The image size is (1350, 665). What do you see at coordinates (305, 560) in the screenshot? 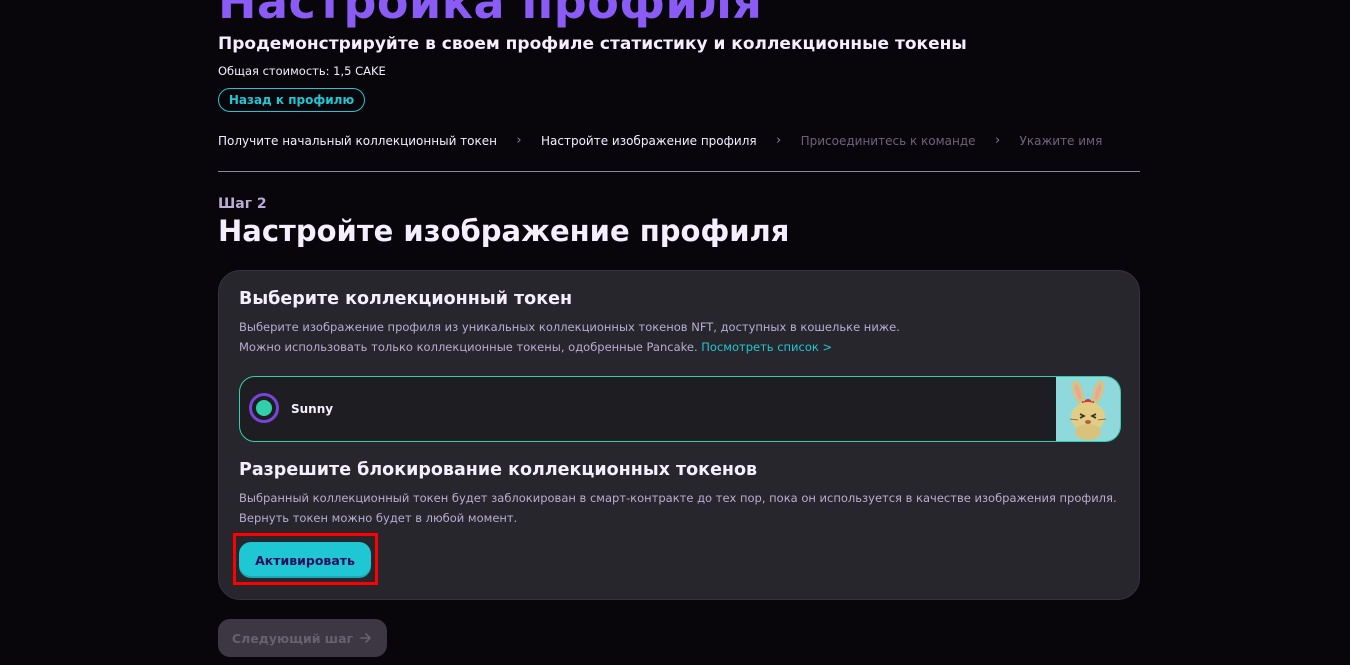
I see `activate-button: Активировать` at bounding box center [305, 560].